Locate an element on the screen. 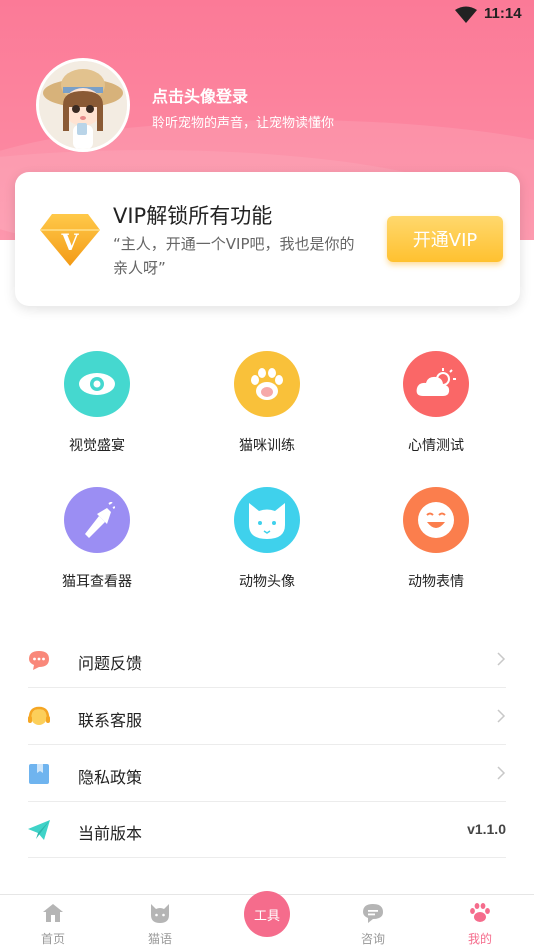 The width and height of the screenshot is (534, 949). menu-label: 隐私政策 is located at coordinates (110, 777).